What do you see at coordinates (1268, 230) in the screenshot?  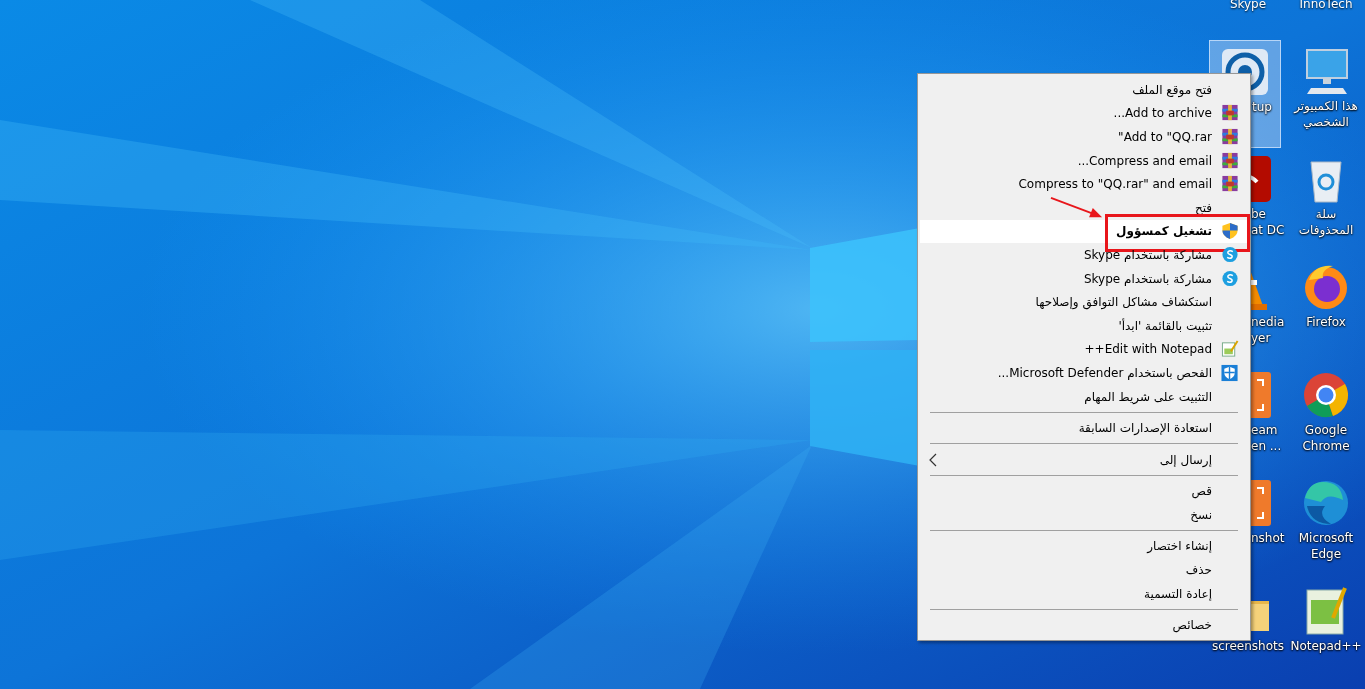 I see `icon-label: at DC` at bounding box center [1268, 230].